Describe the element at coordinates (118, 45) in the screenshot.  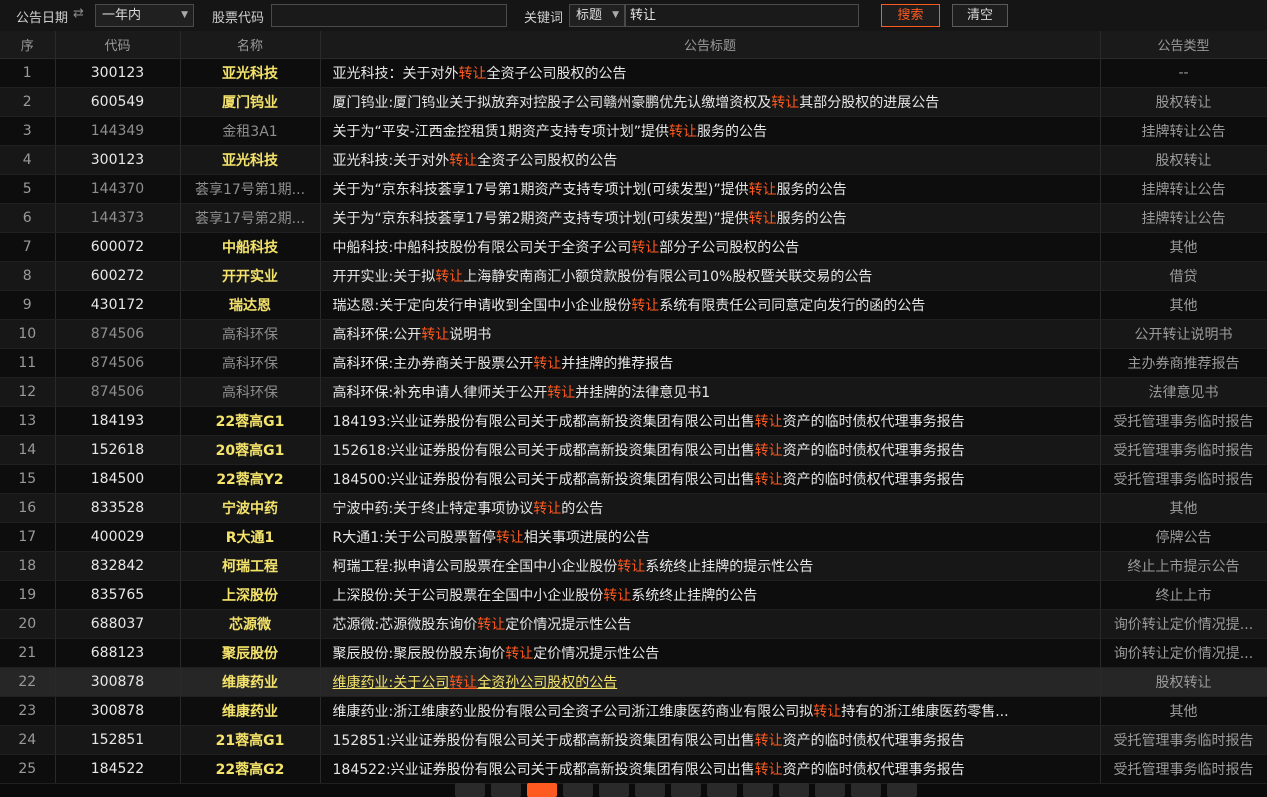
I see `column-header-code: 代码` at that location.